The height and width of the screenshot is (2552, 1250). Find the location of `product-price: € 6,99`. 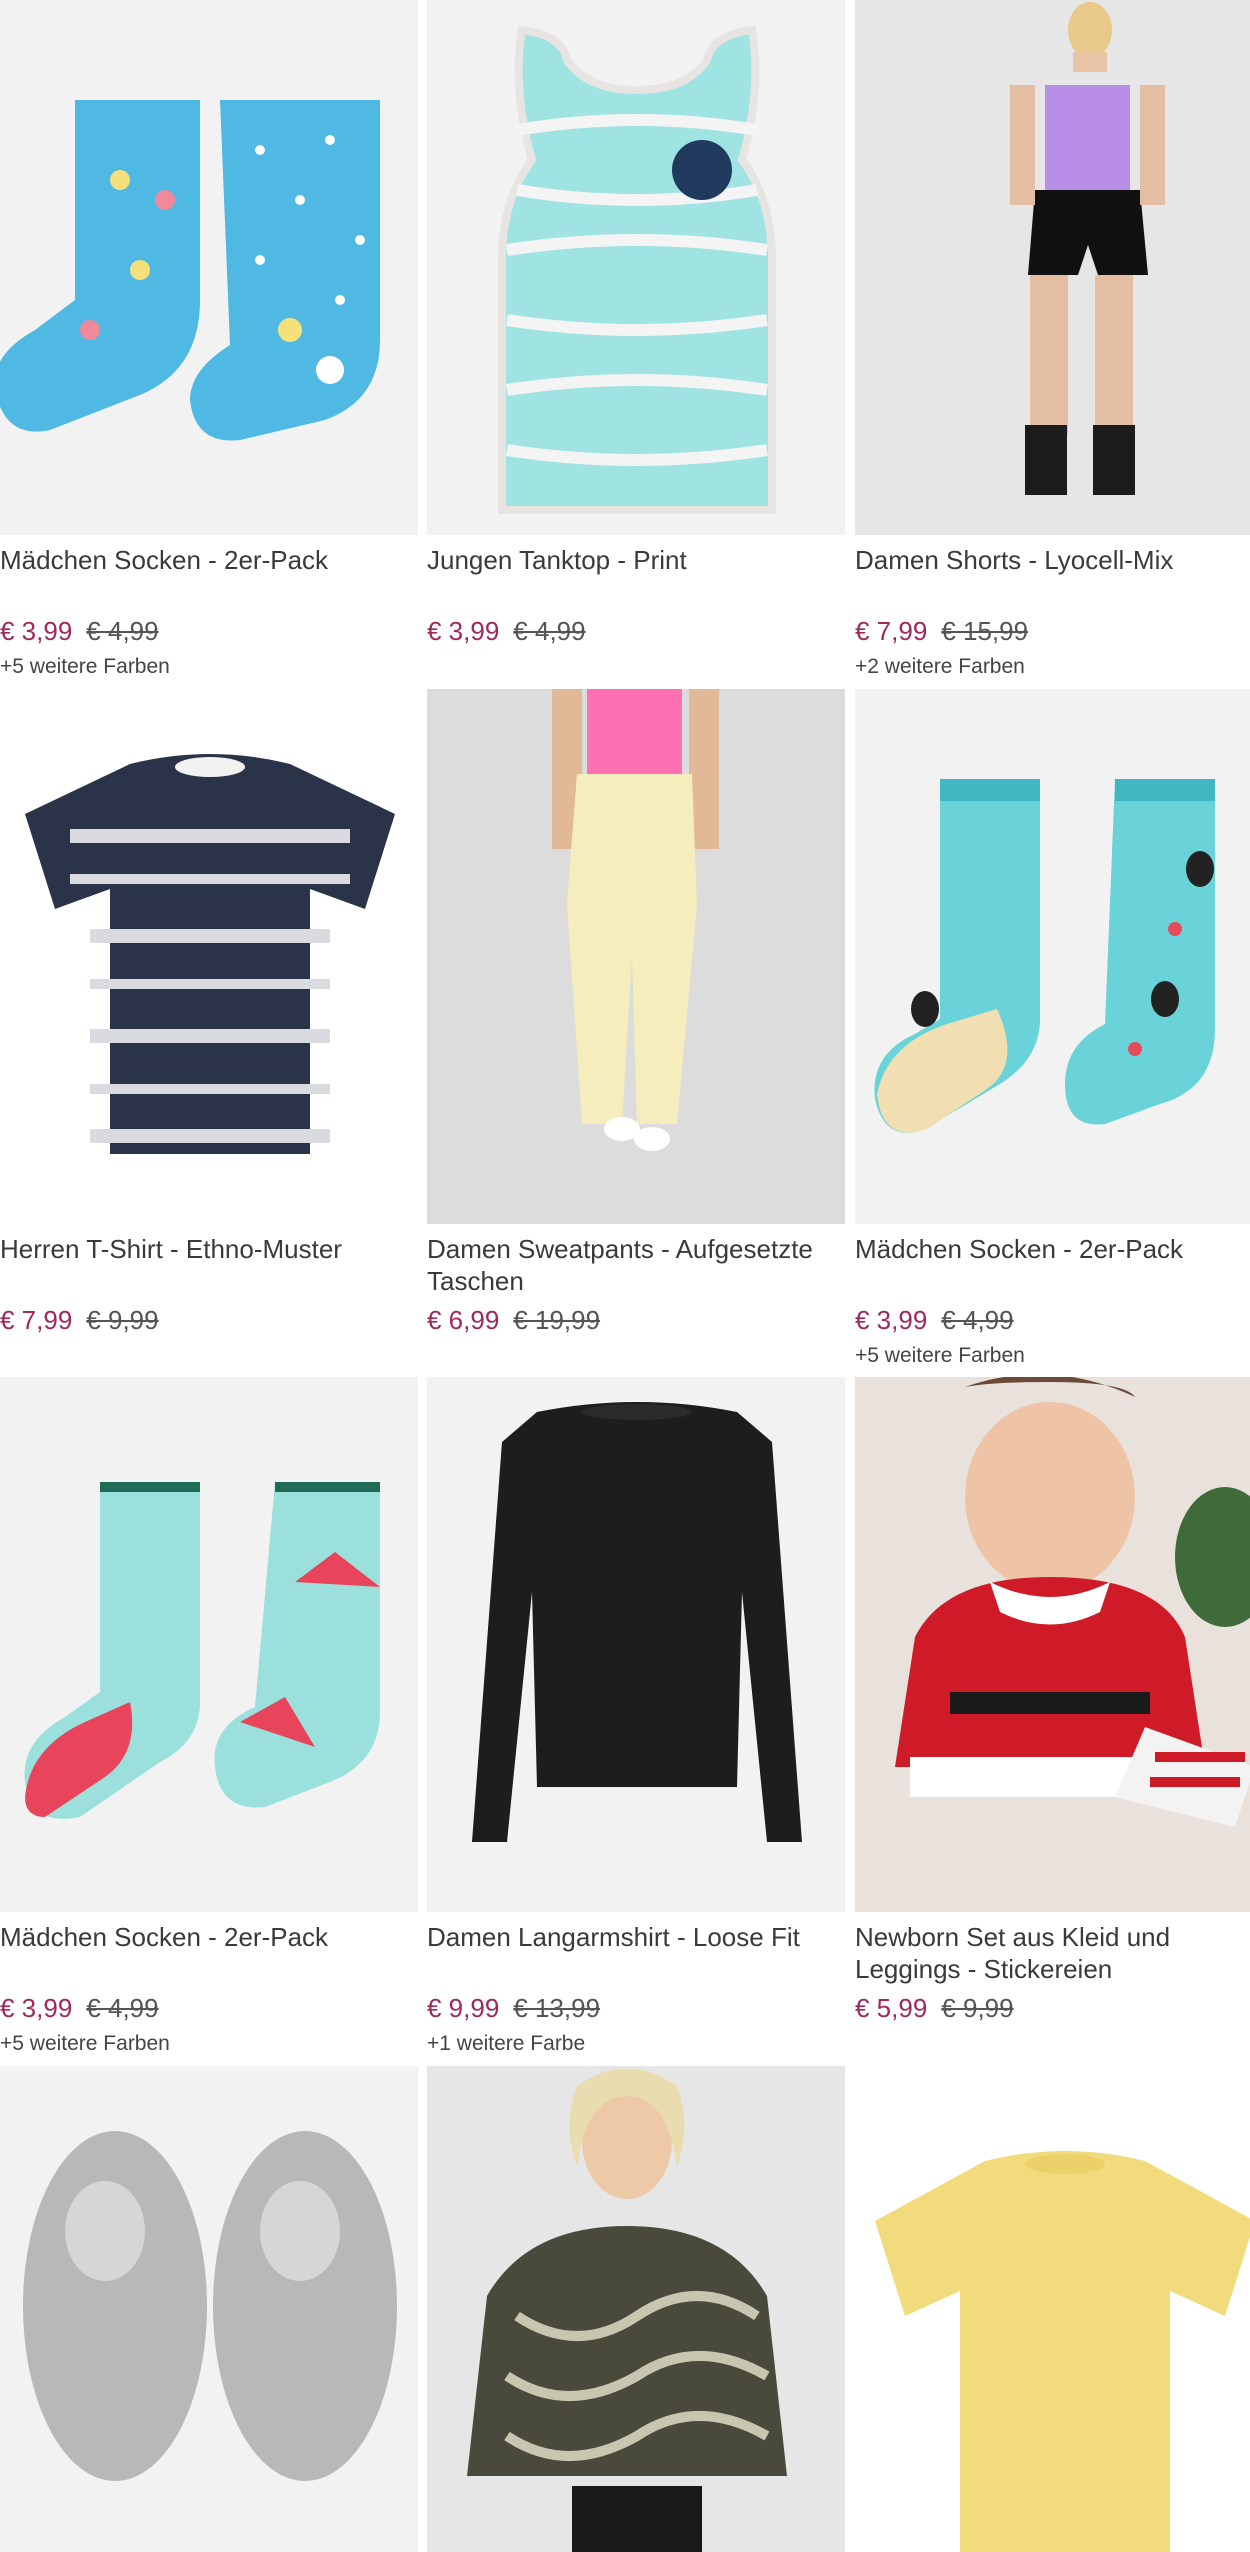

product-price: € 6,99 is located at coordinates (463, 1320).